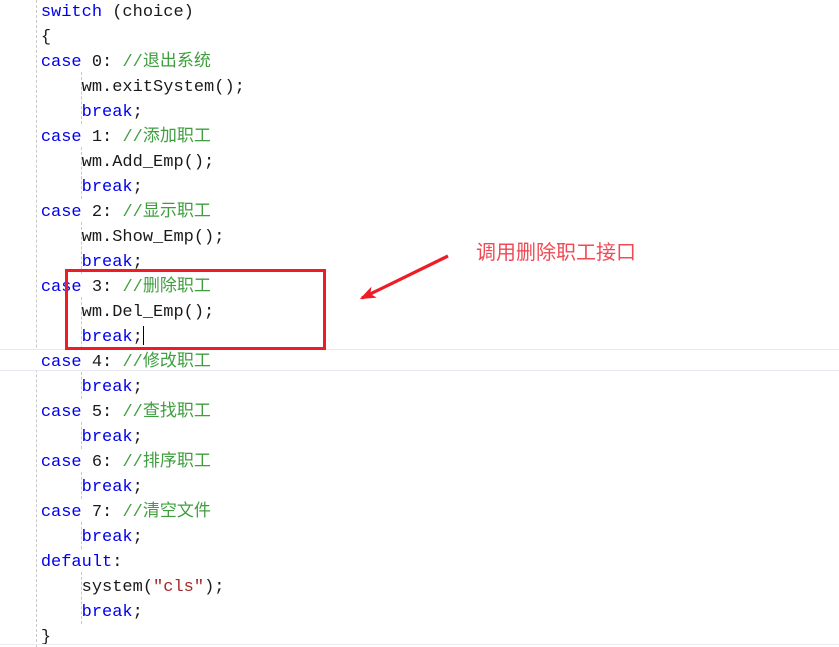 This screenshot has height=647, width=839. What do you see at coordinates (419, 162) in the screenshot?
I see `code-line: wm.Add_Emp();` at bounding box center [419, 162].